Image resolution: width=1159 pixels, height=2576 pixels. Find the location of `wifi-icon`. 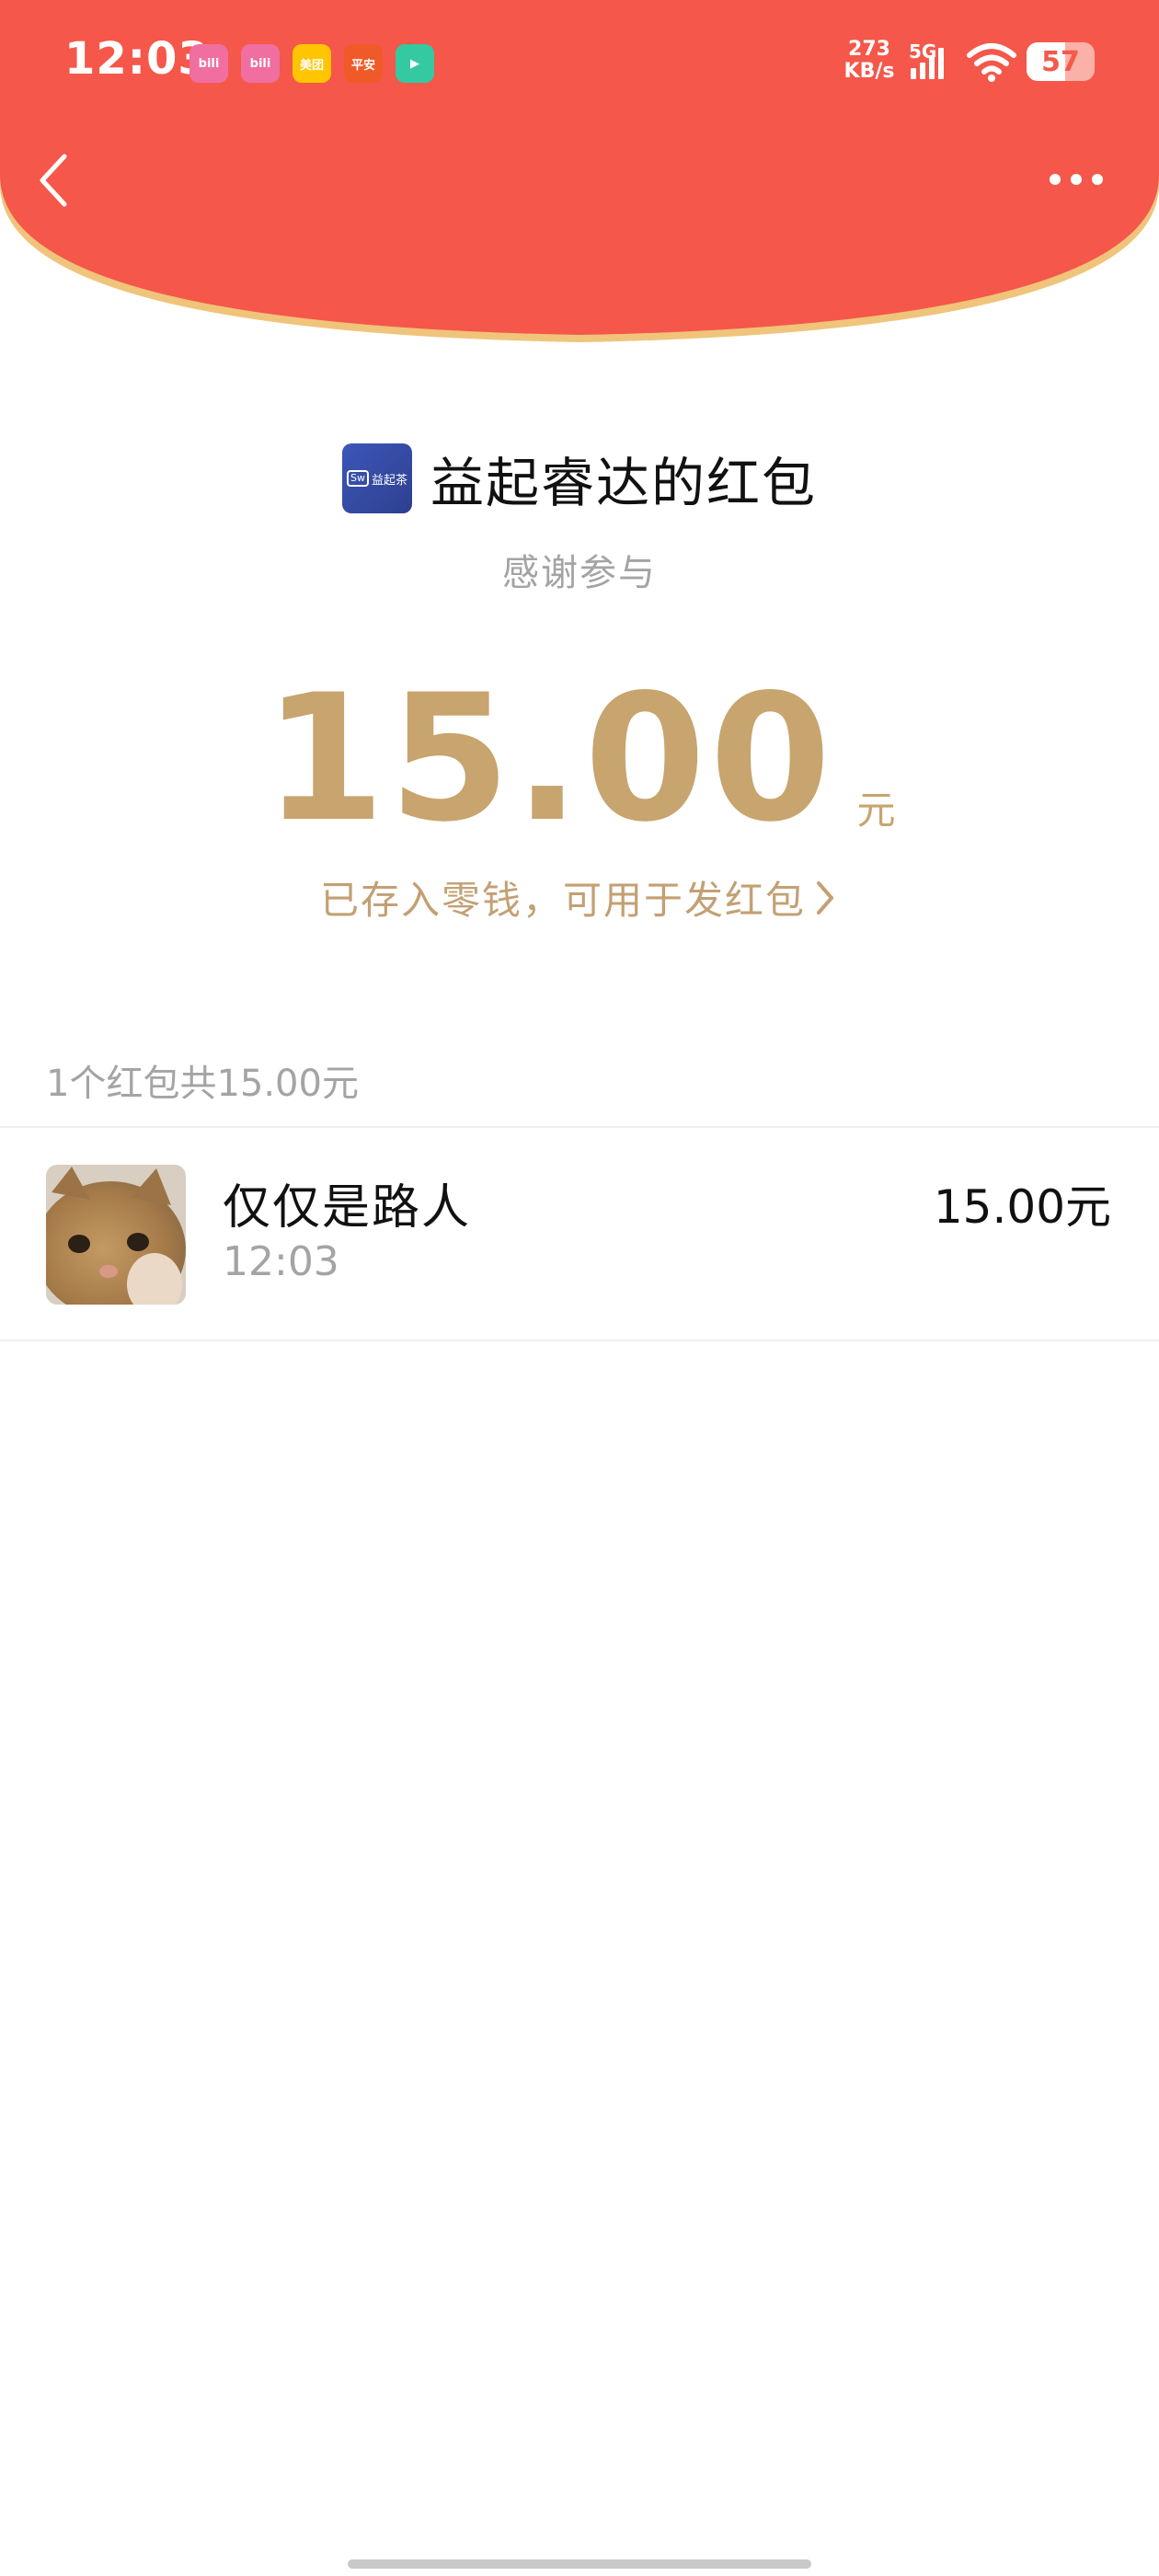

wifi-icon is located at coordinates (991, 62).